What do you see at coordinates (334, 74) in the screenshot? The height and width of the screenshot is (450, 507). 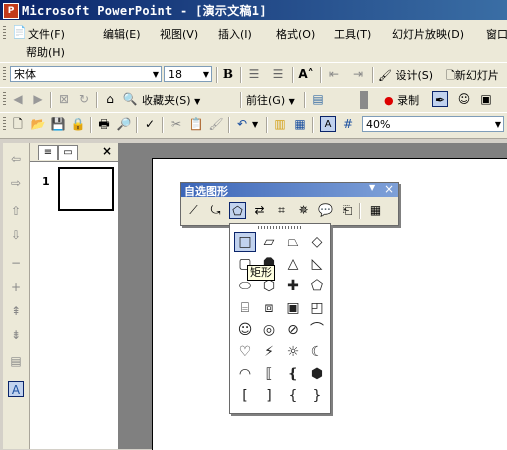 I see `decrease-indent-icon: ⇤` at bounding box center [334, 74].